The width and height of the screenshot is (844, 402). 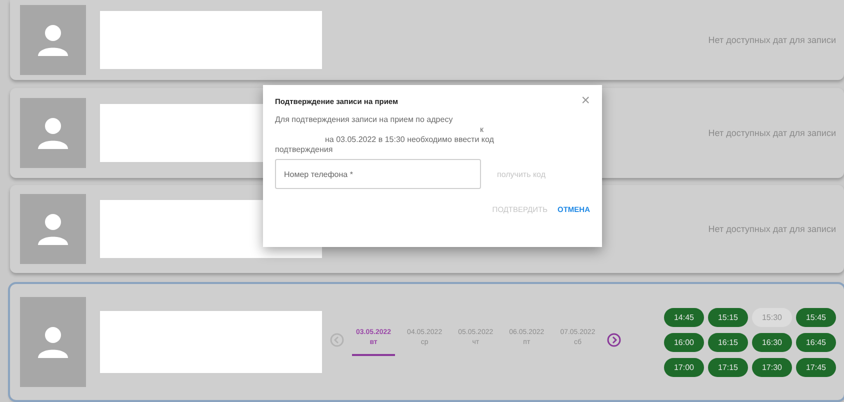 What do you see at coordinates (684, 367) in the screenshot?
I see `time-slot-button: 17:00` at bounding box center [684, 367].